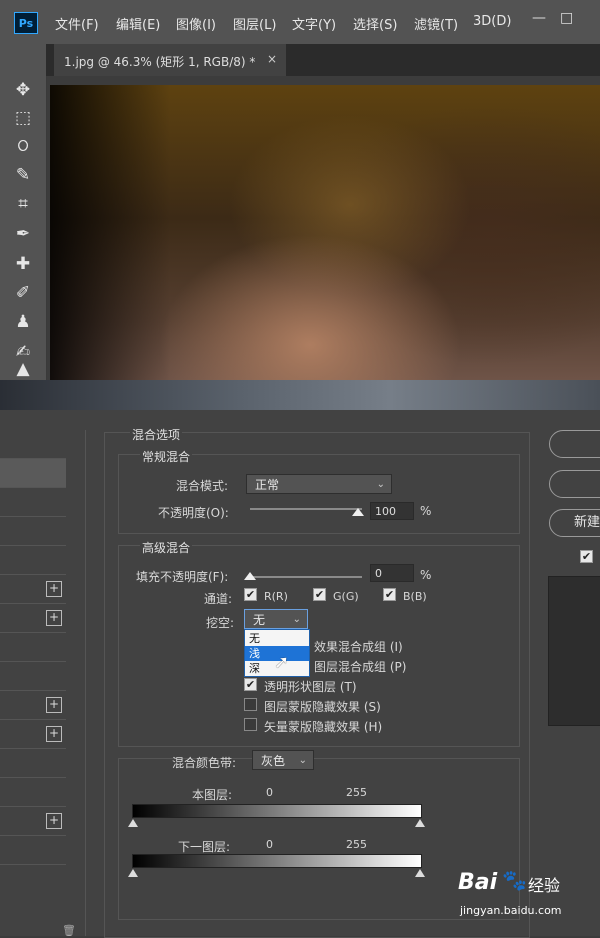  Describe the element at coordinates (389, 594) in the screenshot. I see `channel-b-checkbox: ✔` at that location.